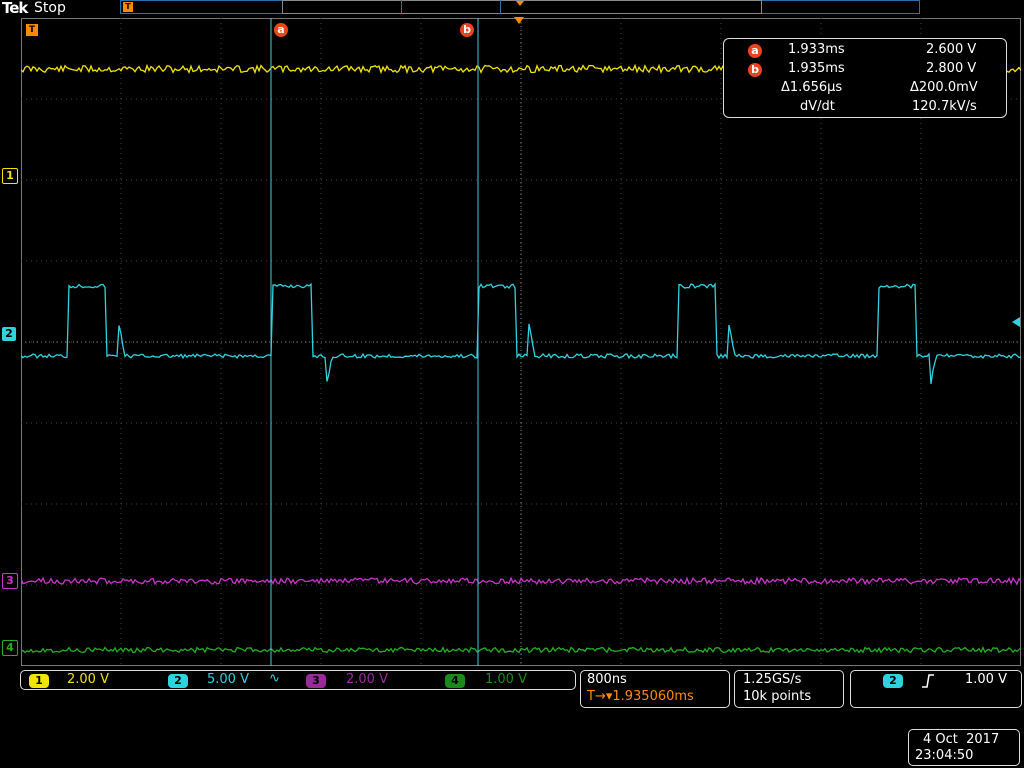 This screenshot has height=768, width=1024. I want to click on channel-2-ground-marker: 2, so click(9, 334).